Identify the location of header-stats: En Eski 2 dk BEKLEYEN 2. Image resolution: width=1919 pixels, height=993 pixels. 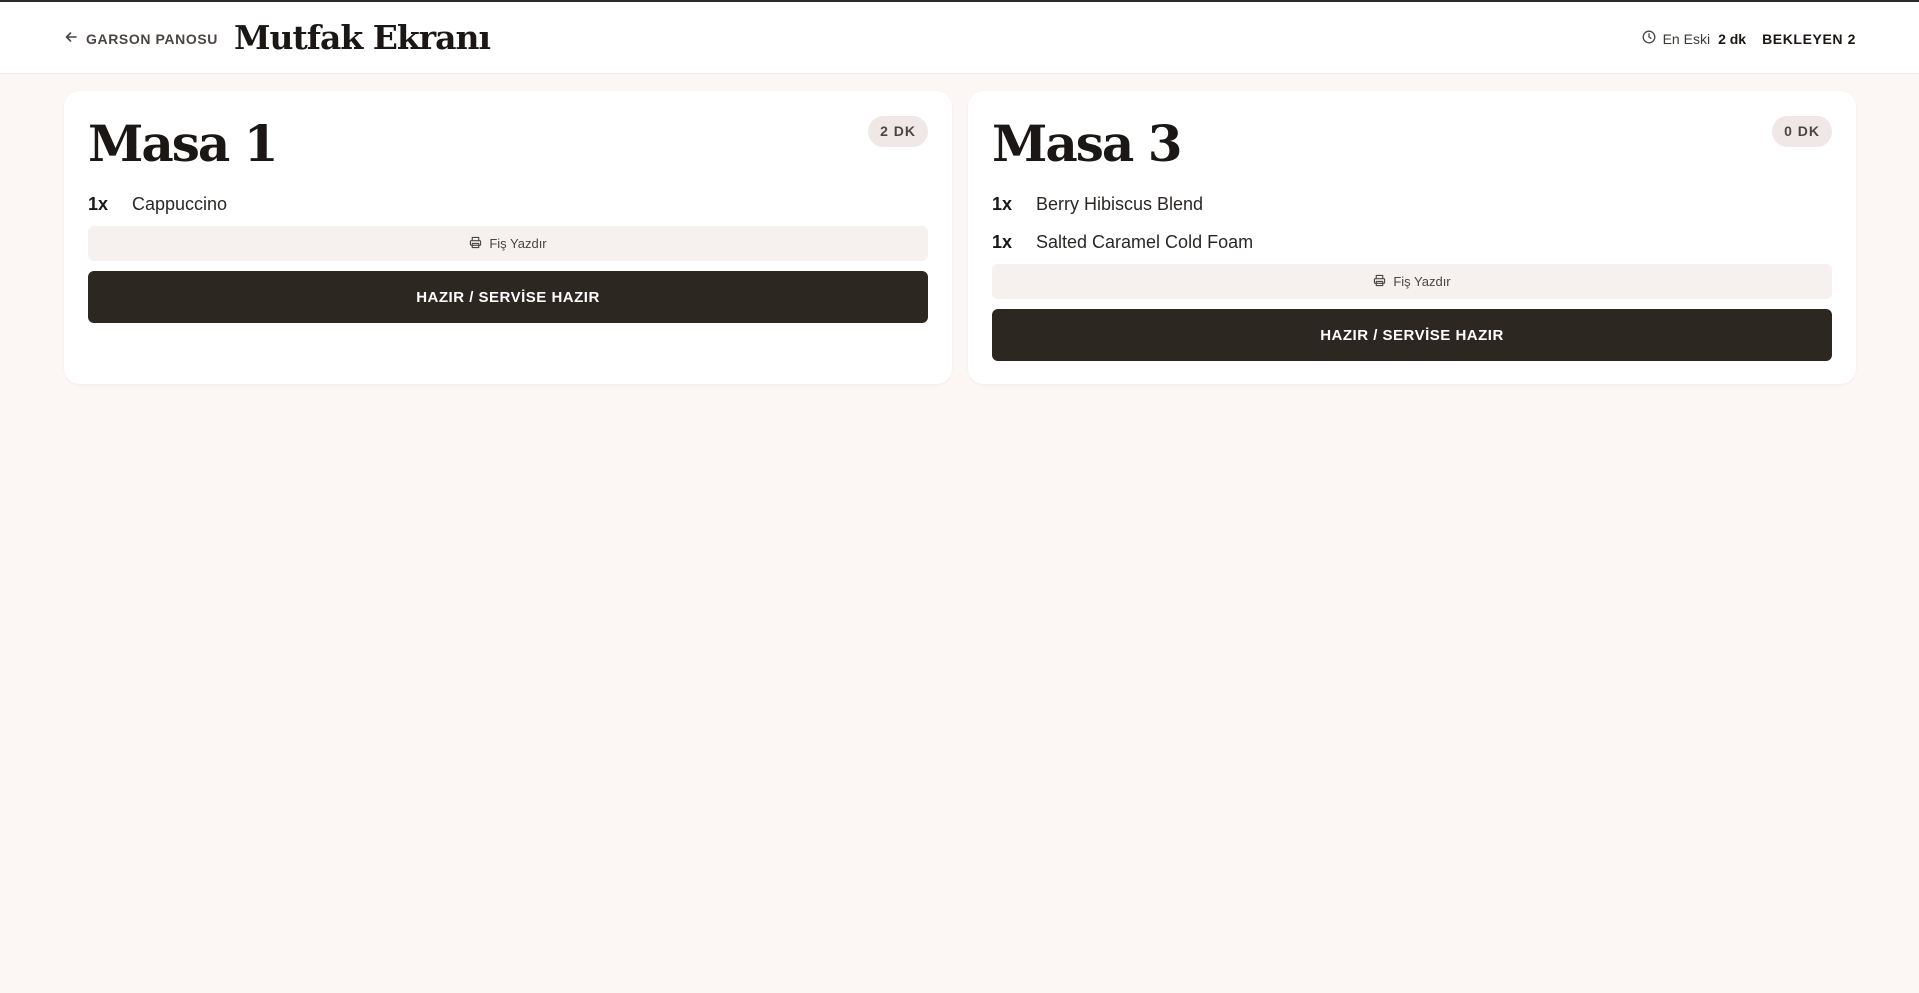
(1749, 38).